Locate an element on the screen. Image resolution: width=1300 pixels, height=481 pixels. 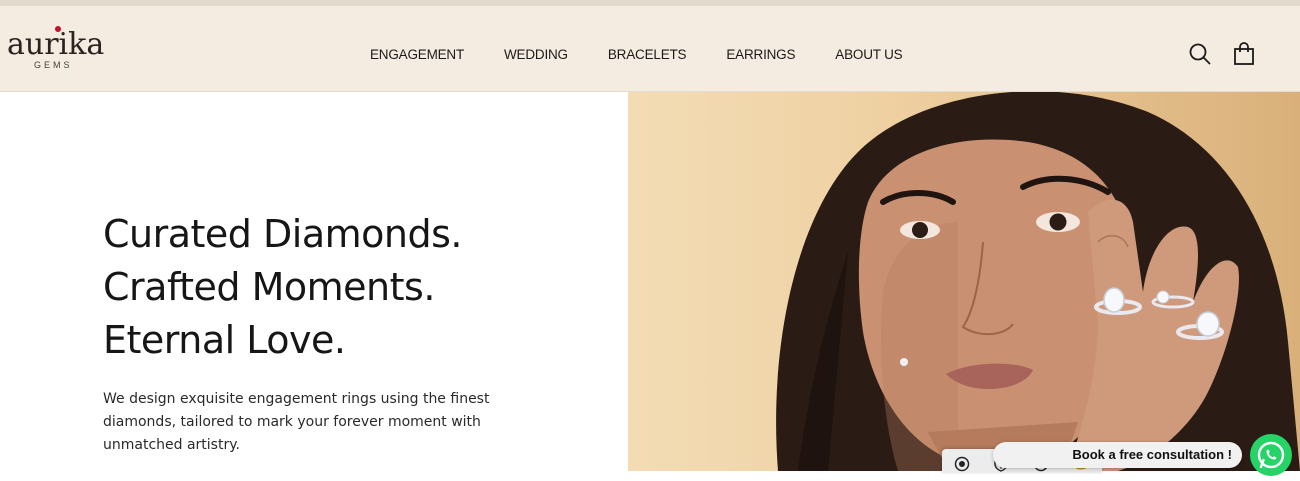
nav-item-earrings: EARRINGS is located at coordinates (760, 54).